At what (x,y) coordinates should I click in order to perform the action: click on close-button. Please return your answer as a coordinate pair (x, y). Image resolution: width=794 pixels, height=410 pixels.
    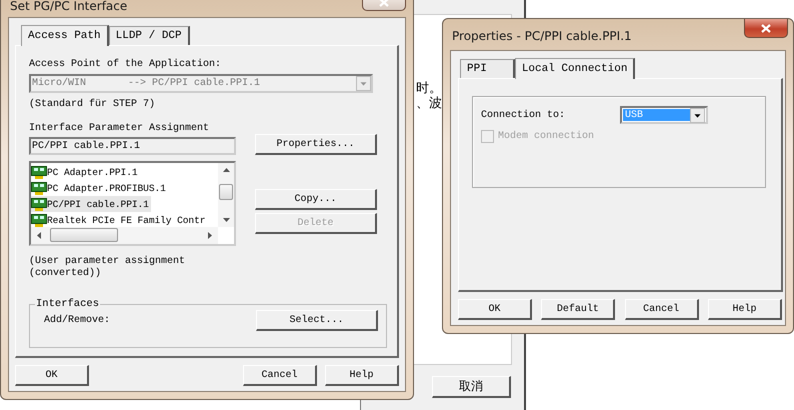
    Looking at the image, I should click on (766, 28).